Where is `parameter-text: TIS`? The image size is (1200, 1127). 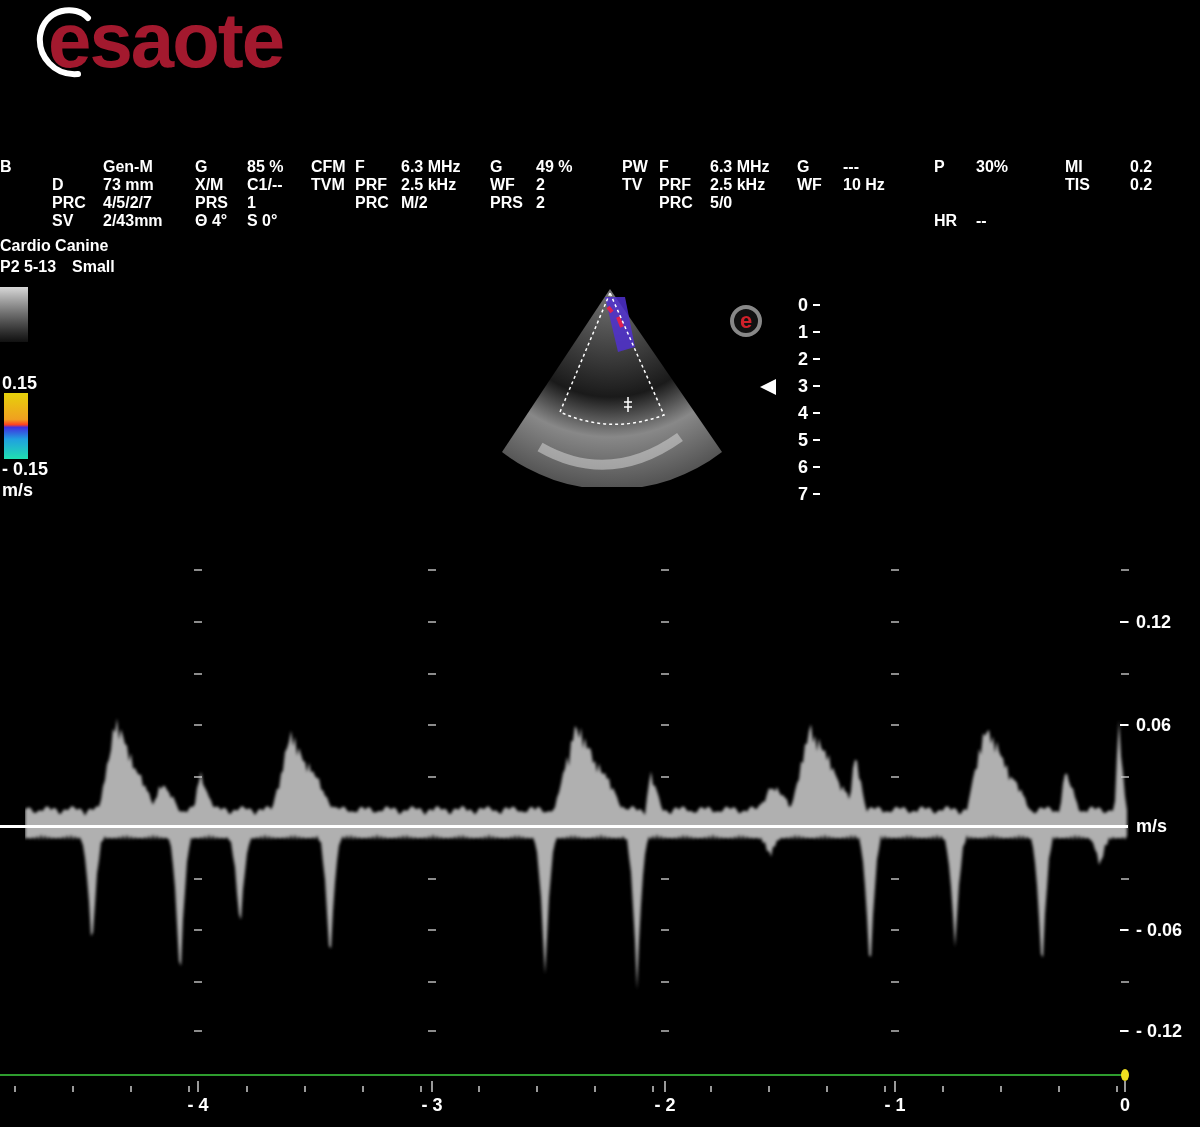
parameter-text: TIS is located at coordinates (1078, 185).